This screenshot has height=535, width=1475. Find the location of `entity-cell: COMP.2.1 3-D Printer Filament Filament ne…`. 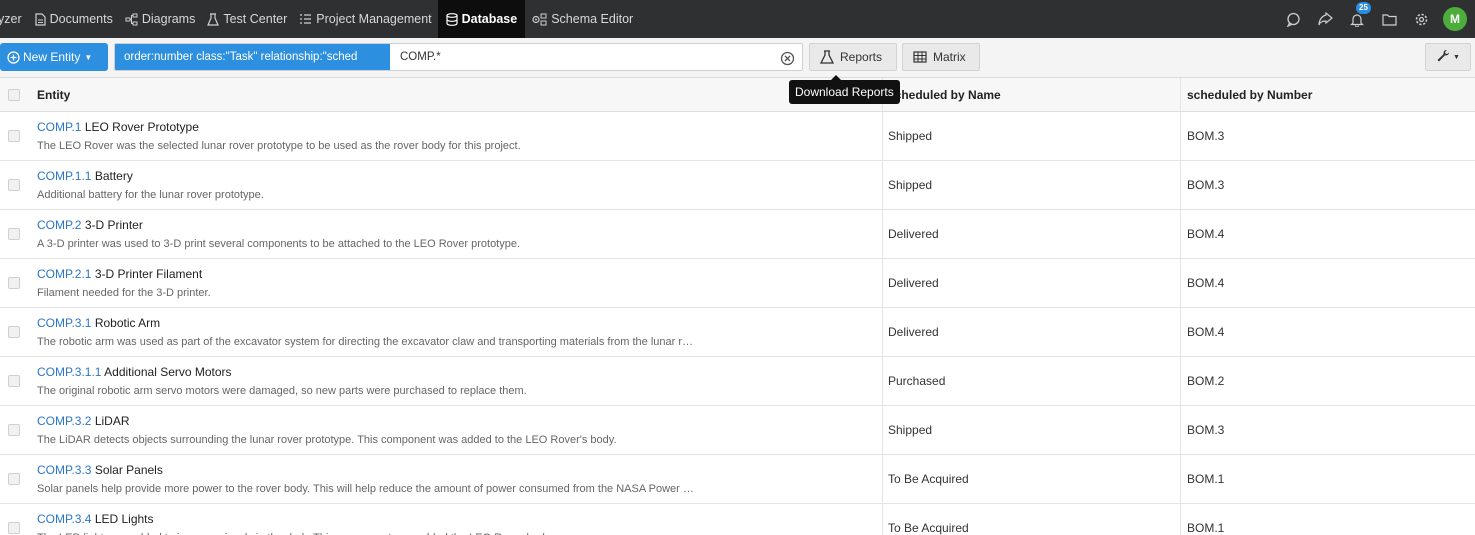

entity-cell: COMP.2.1 3-D Printer Filament Filament ne… is located at coordinates (455, 283).